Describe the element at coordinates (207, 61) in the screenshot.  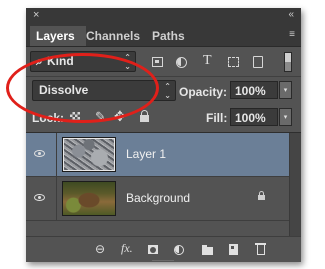
I see `type-filter-icon: T` at that location.